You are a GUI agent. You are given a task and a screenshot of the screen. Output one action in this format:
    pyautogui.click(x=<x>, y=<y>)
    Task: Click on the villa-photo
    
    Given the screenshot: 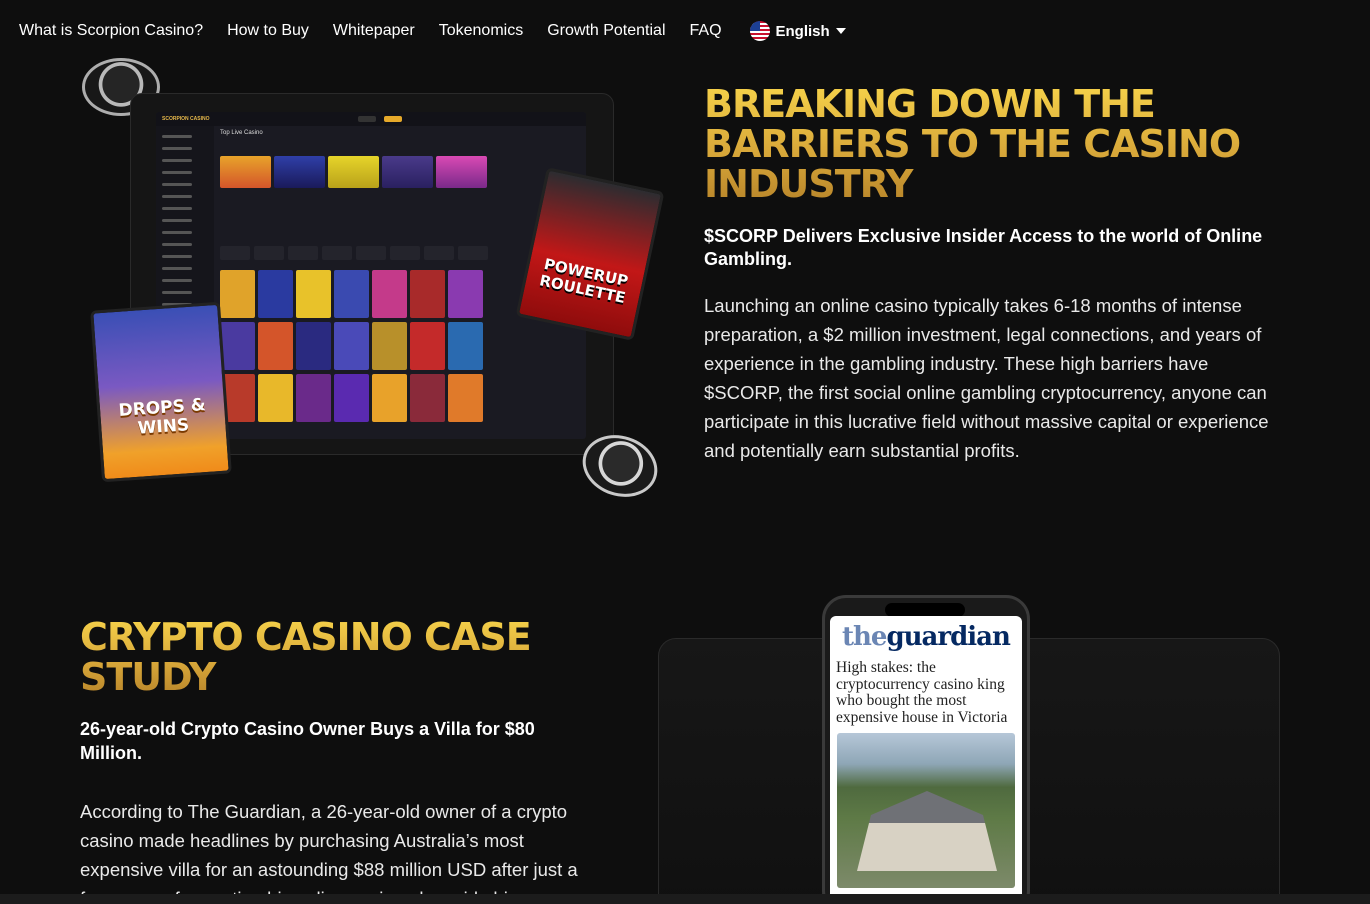 What is the action you would take?
    pyautogui.click(x=926, y=810)
    